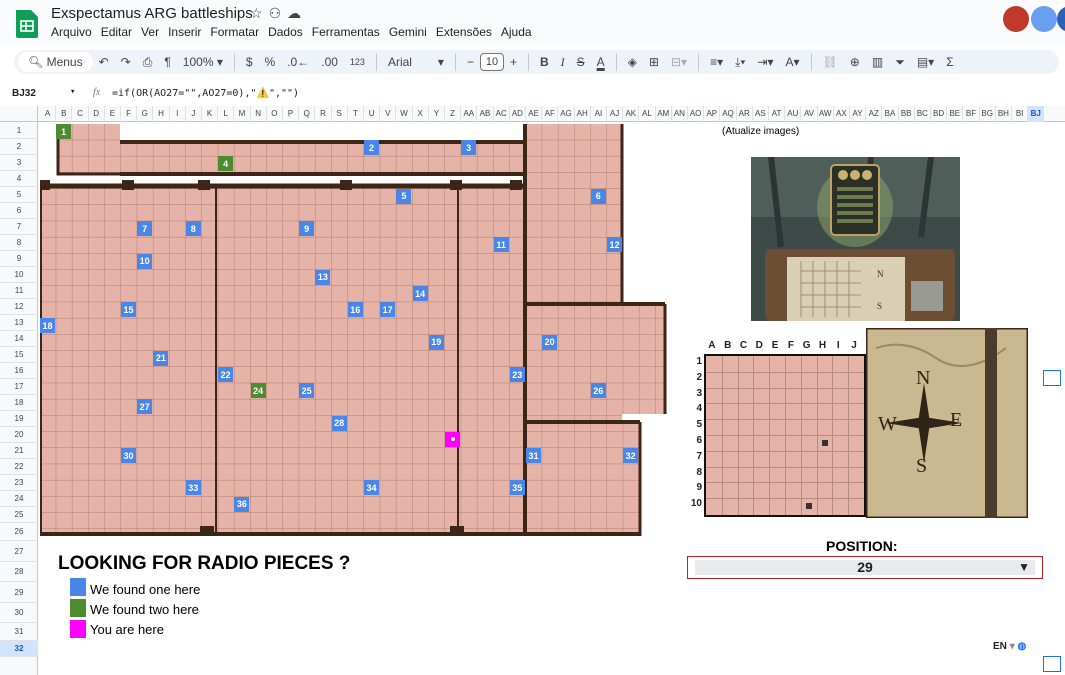 The height and width of the screenshot is (675, 1065). I want to click on radio-piece-marker: 1, so click(64, 131).